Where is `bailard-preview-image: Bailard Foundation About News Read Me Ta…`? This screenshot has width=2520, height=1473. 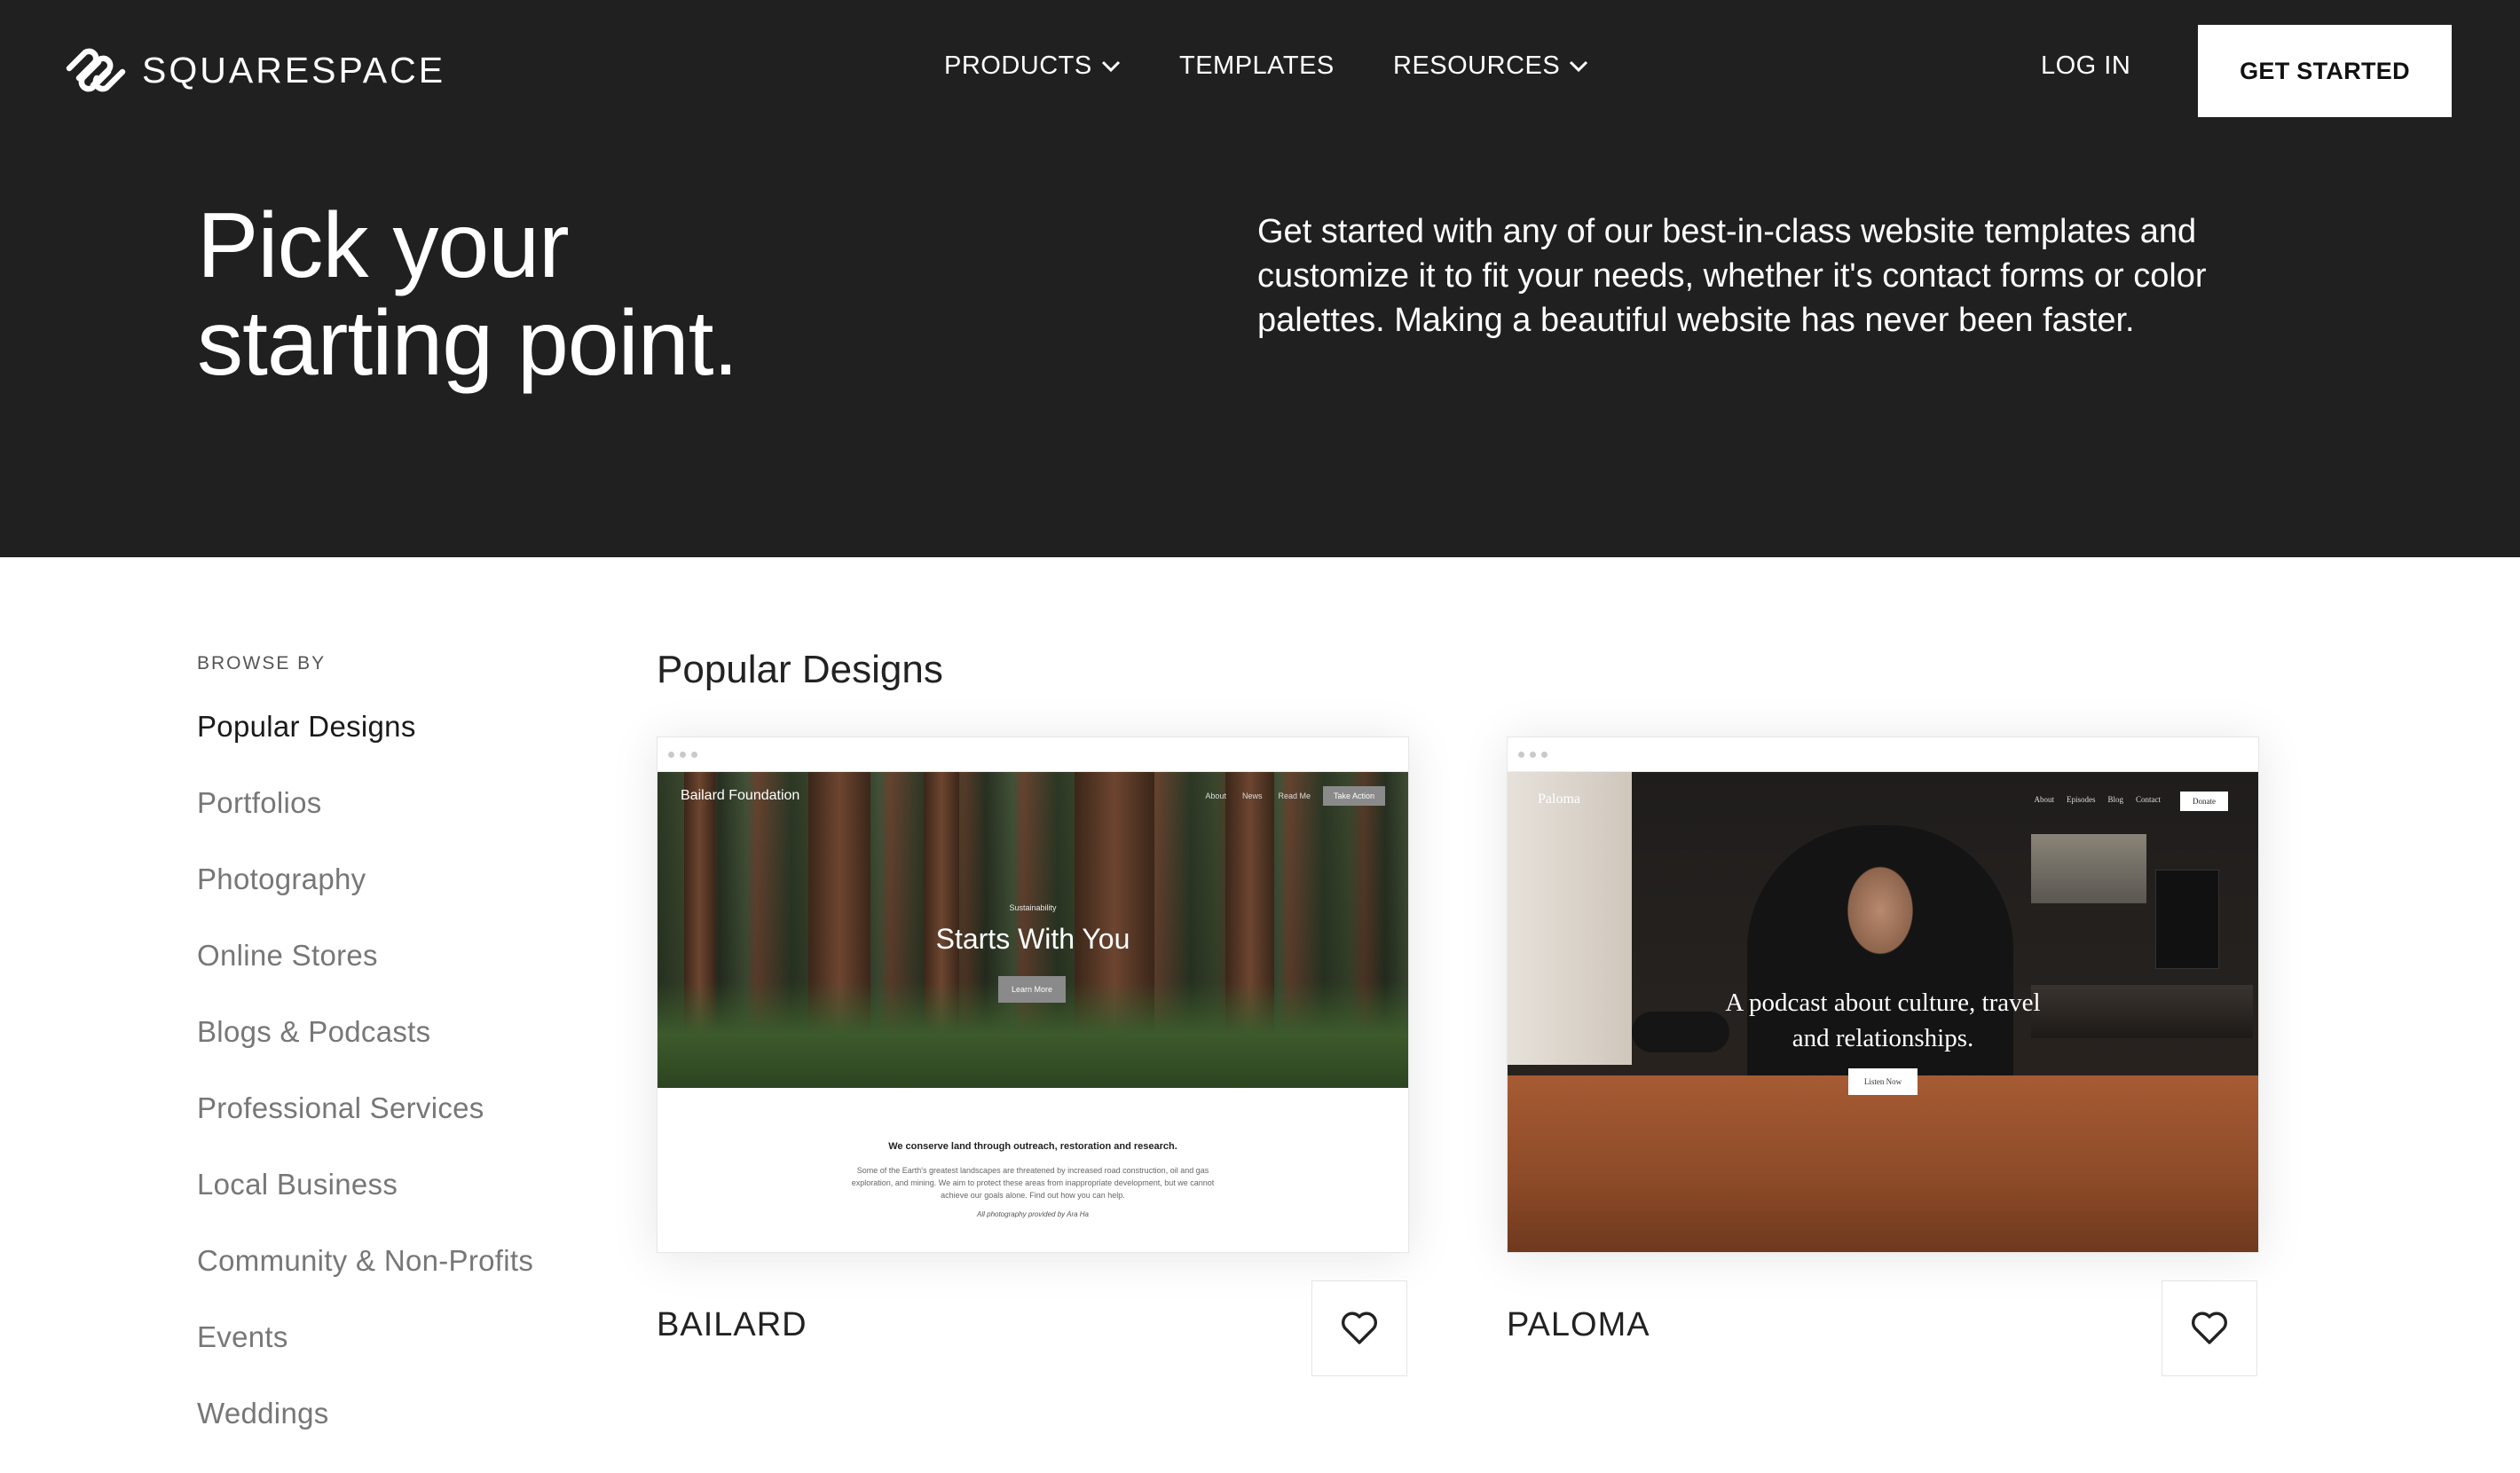 bailard-preview-image: Bailard Foundation About News Read Me Ta… is located at coordinates (1033, 930).